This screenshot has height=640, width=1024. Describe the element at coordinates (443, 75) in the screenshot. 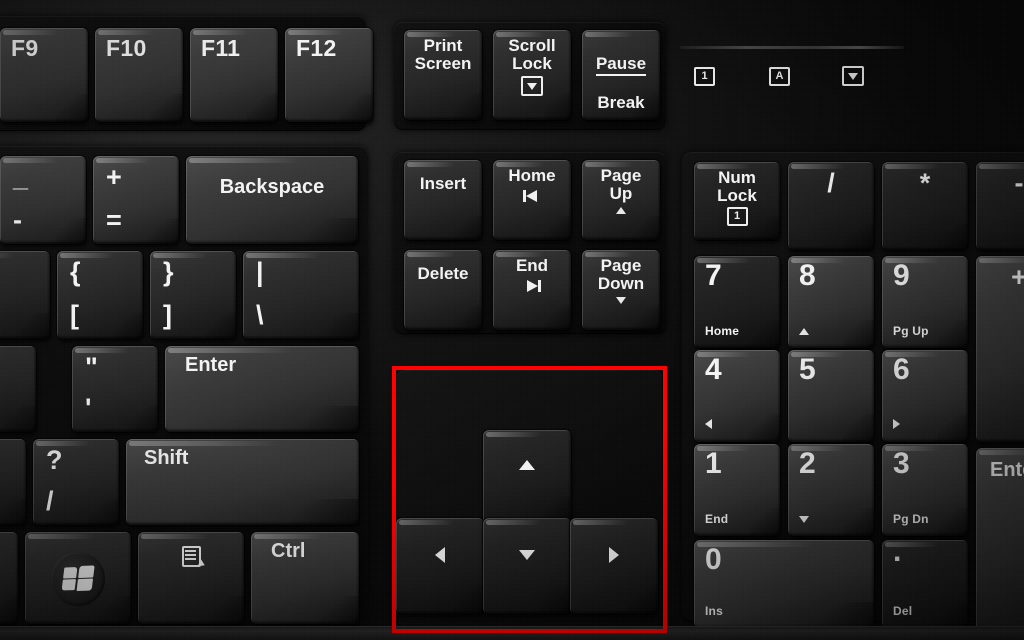

I see `key-print-screen: Print Screen` at that location.